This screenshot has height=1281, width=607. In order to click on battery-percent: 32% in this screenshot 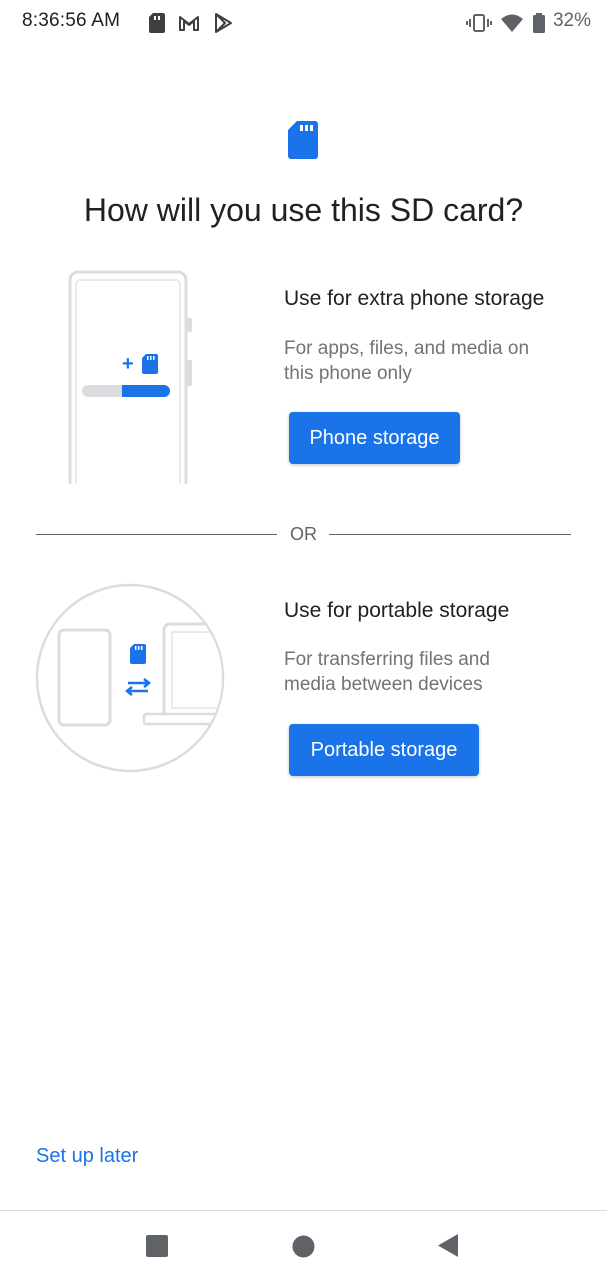, I will do `click(571, 20)`.